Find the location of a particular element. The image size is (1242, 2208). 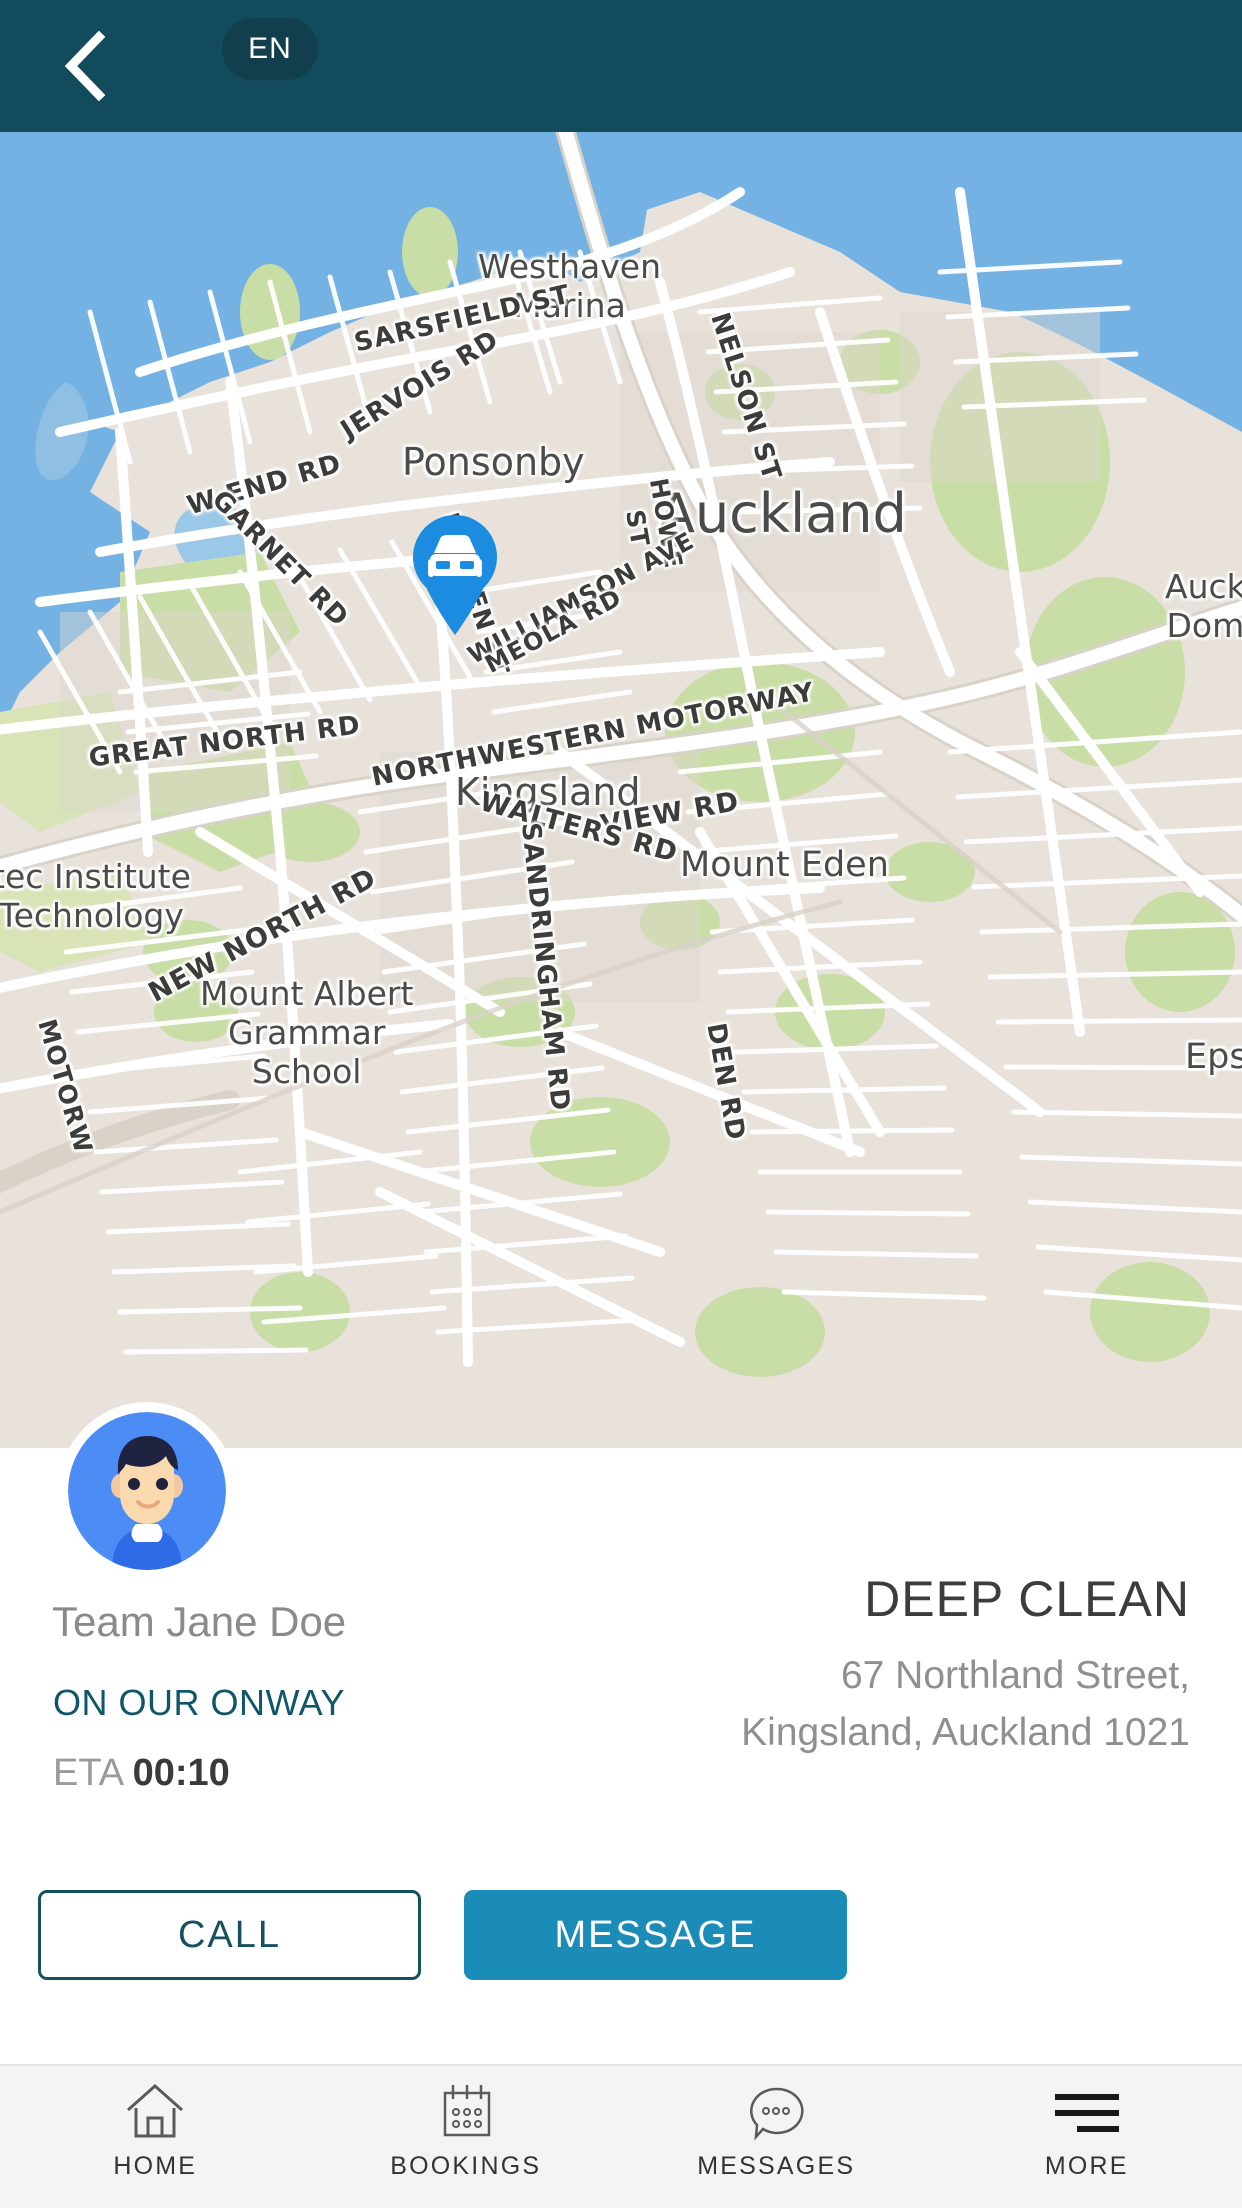

app-header: EN is located at coordinates (621, 66).